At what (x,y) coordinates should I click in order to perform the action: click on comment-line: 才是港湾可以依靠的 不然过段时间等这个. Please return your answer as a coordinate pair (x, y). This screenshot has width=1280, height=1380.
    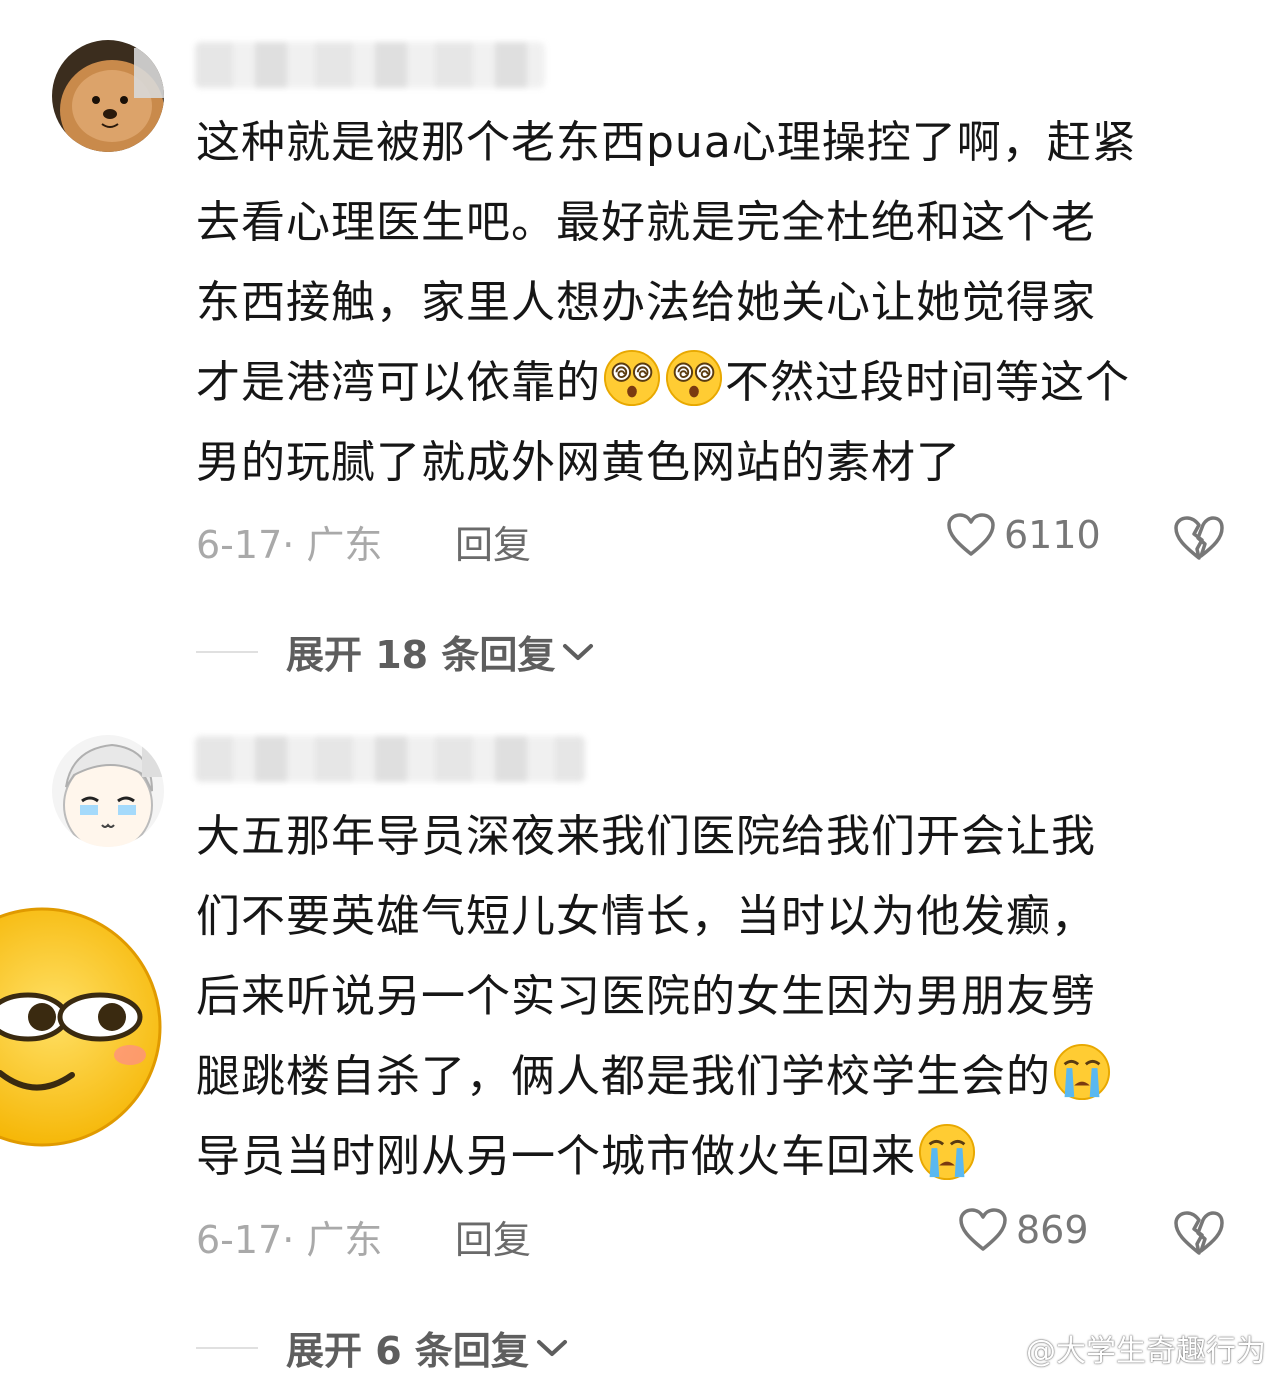
    Looking at the image, I should click on (716, 383).